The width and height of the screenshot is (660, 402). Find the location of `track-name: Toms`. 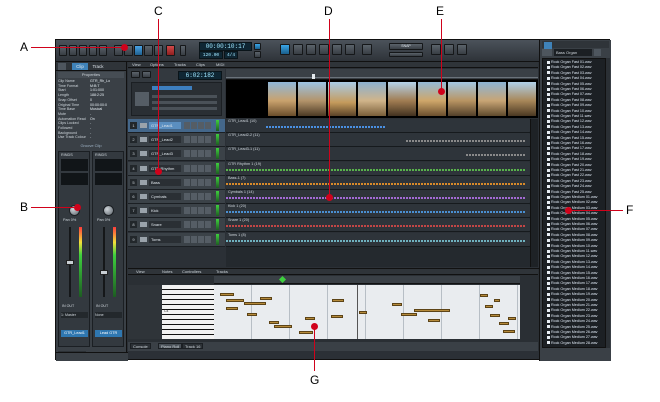

track-name: Toms is located at coordinates (165, 239).